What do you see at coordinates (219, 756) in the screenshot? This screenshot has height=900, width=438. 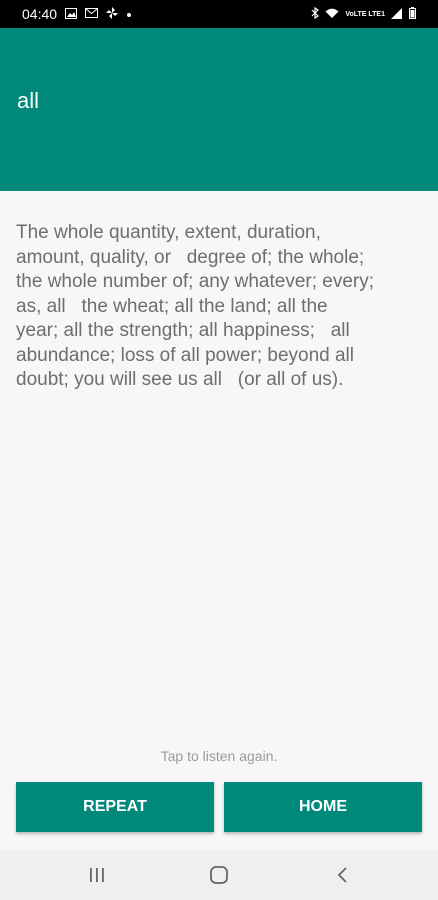 I see `tap-hint: Tap to listen again.` at bounding box center [219, 756].